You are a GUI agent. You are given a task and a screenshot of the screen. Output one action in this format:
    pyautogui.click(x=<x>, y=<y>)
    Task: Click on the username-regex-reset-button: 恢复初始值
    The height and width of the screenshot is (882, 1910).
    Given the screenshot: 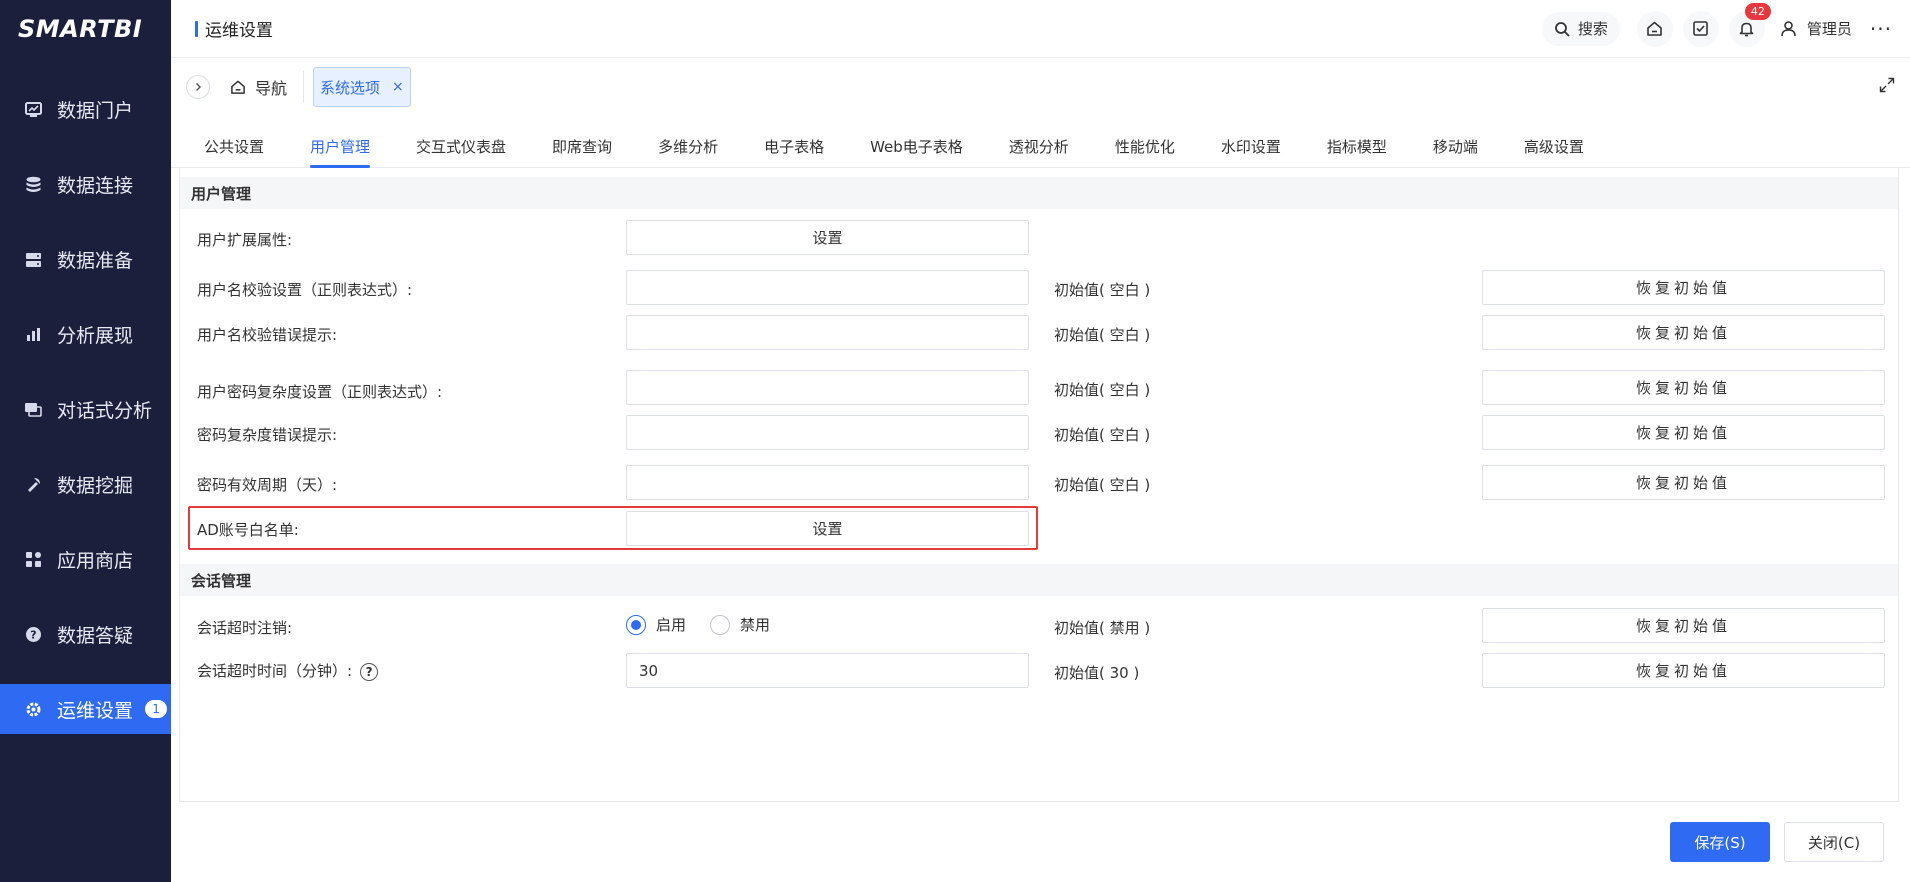 What is the action you would take?
    pyautogui.click(x=1683, y=287)
    